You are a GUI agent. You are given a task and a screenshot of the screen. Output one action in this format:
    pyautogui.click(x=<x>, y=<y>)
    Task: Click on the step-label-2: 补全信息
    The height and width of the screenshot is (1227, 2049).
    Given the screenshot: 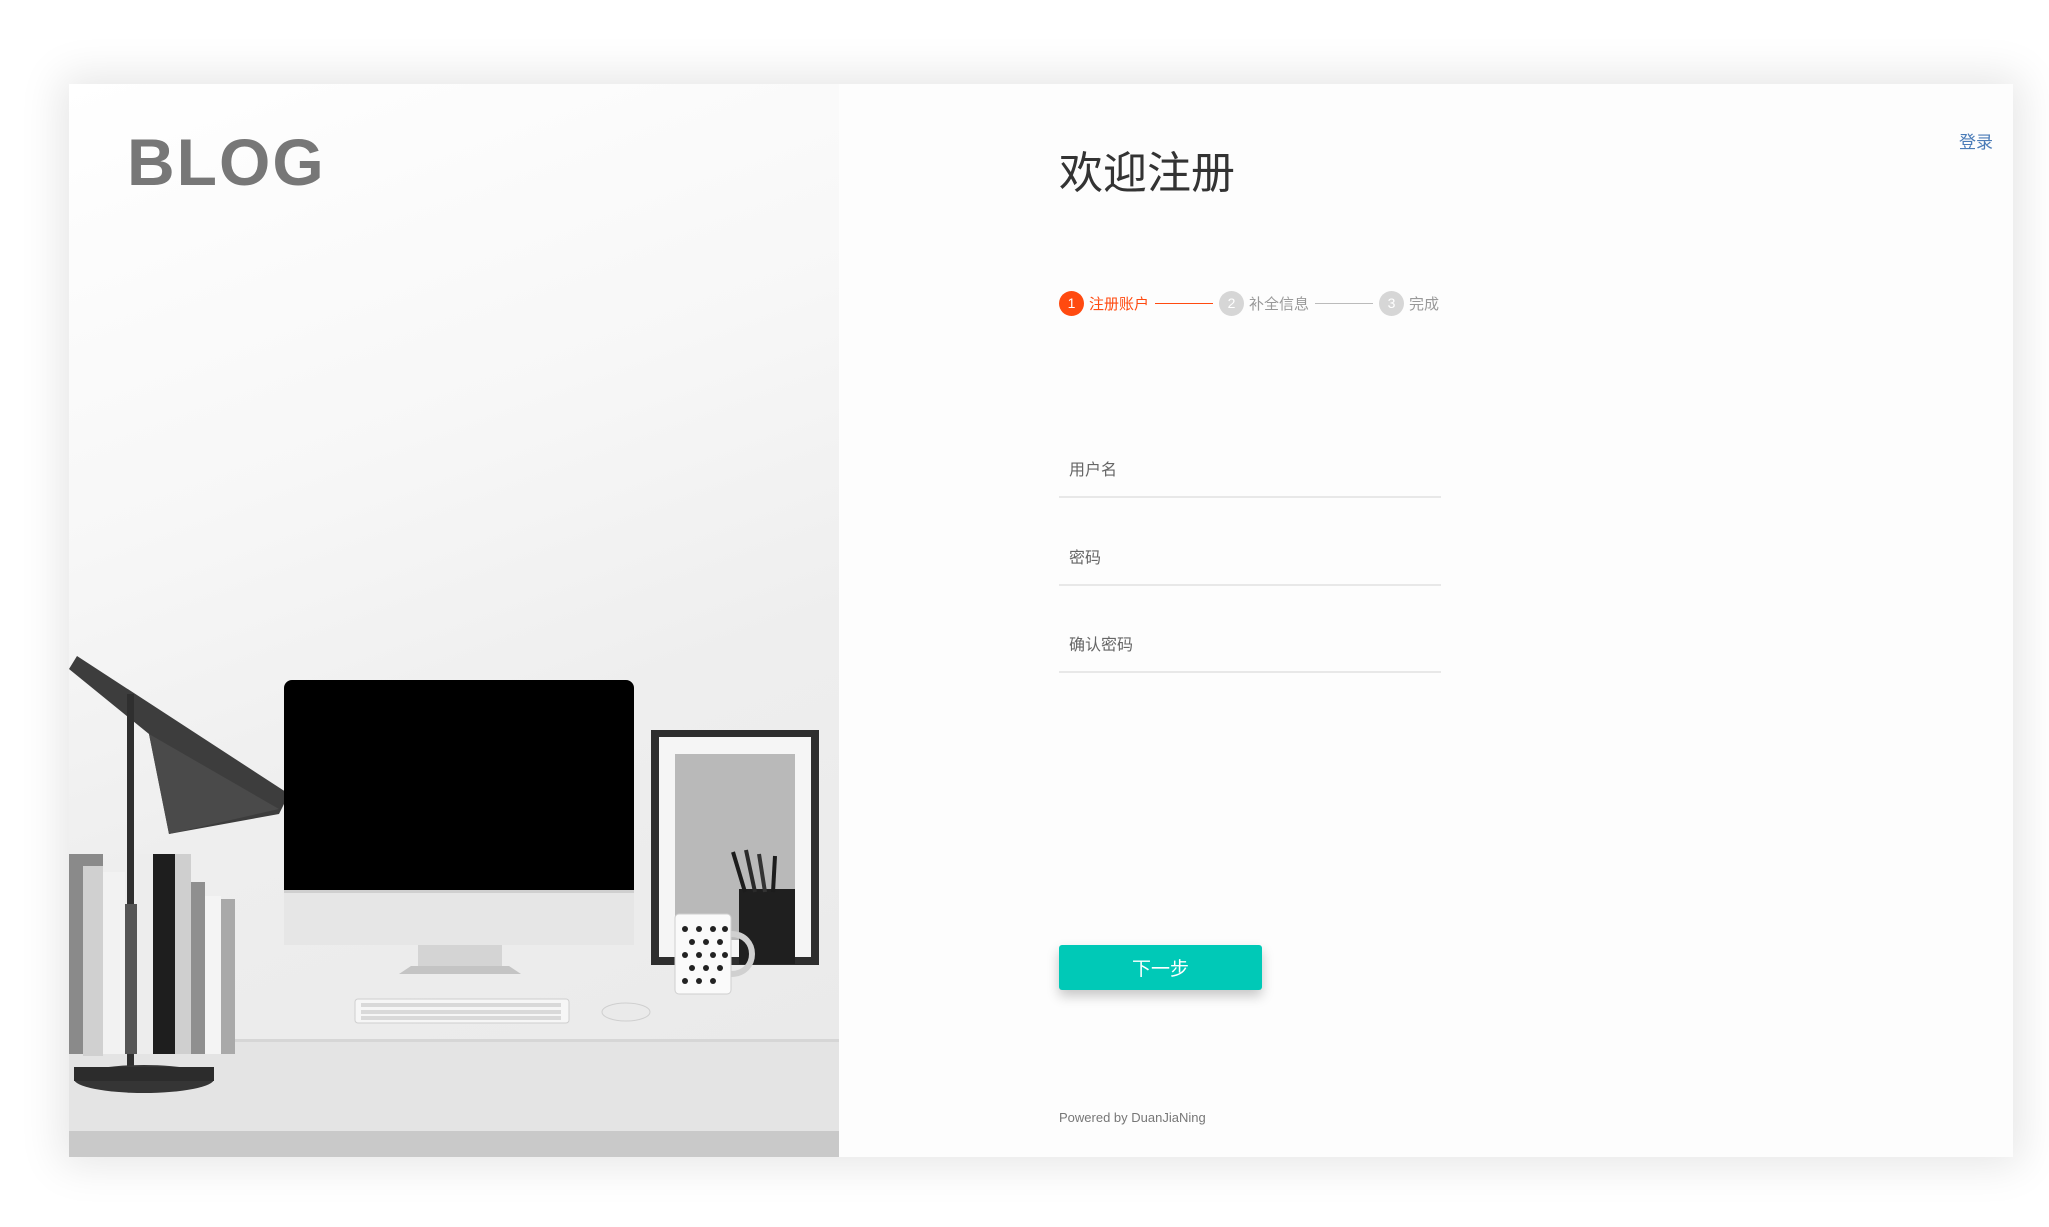 What is the action you would take?
    pyautogui.click(x=1279, y=304)
    